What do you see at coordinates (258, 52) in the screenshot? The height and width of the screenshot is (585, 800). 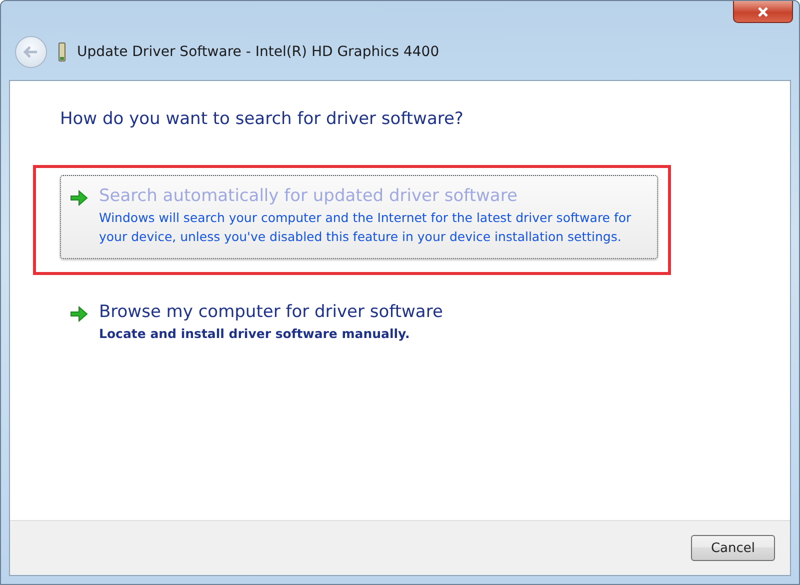 I see `window-title: Update Driver Software - Intel(R) HD Graphics 4400` at bounding box center [258, 52].